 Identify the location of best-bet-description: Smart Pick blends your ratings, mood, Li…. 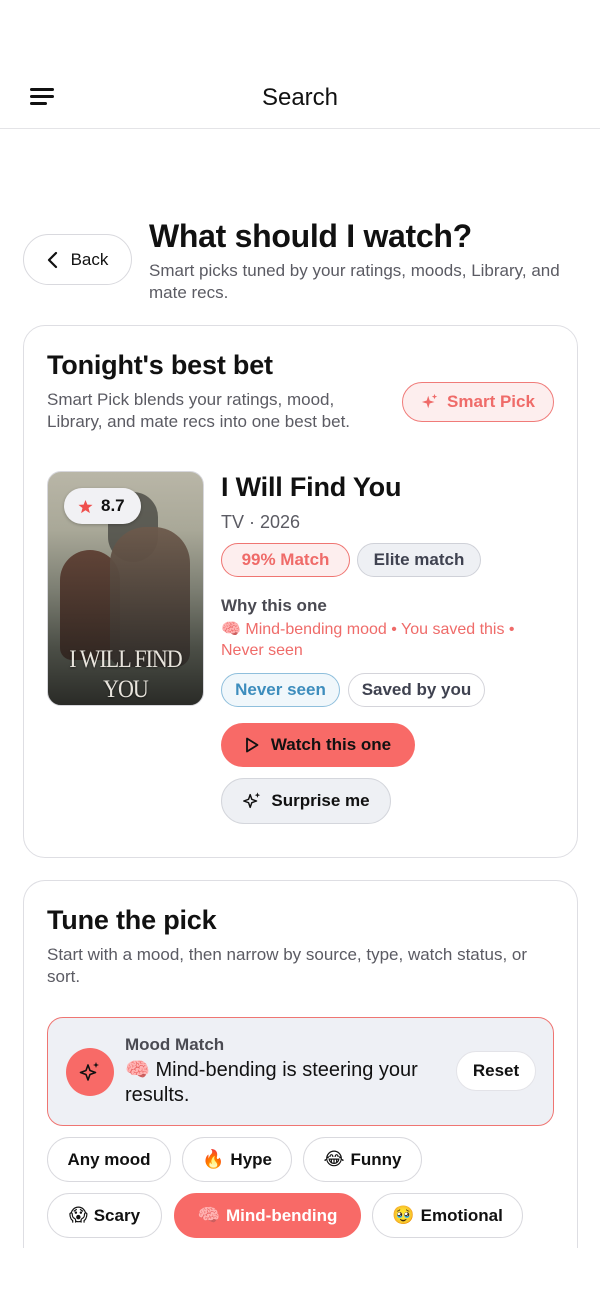
(199, 410).